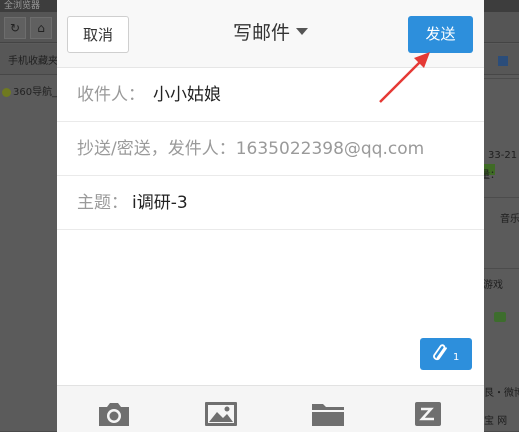  I want to click on cc-bcc-sender-field: 抄送/密送，发件人：1635022398@qq.com, so click(270, 149).